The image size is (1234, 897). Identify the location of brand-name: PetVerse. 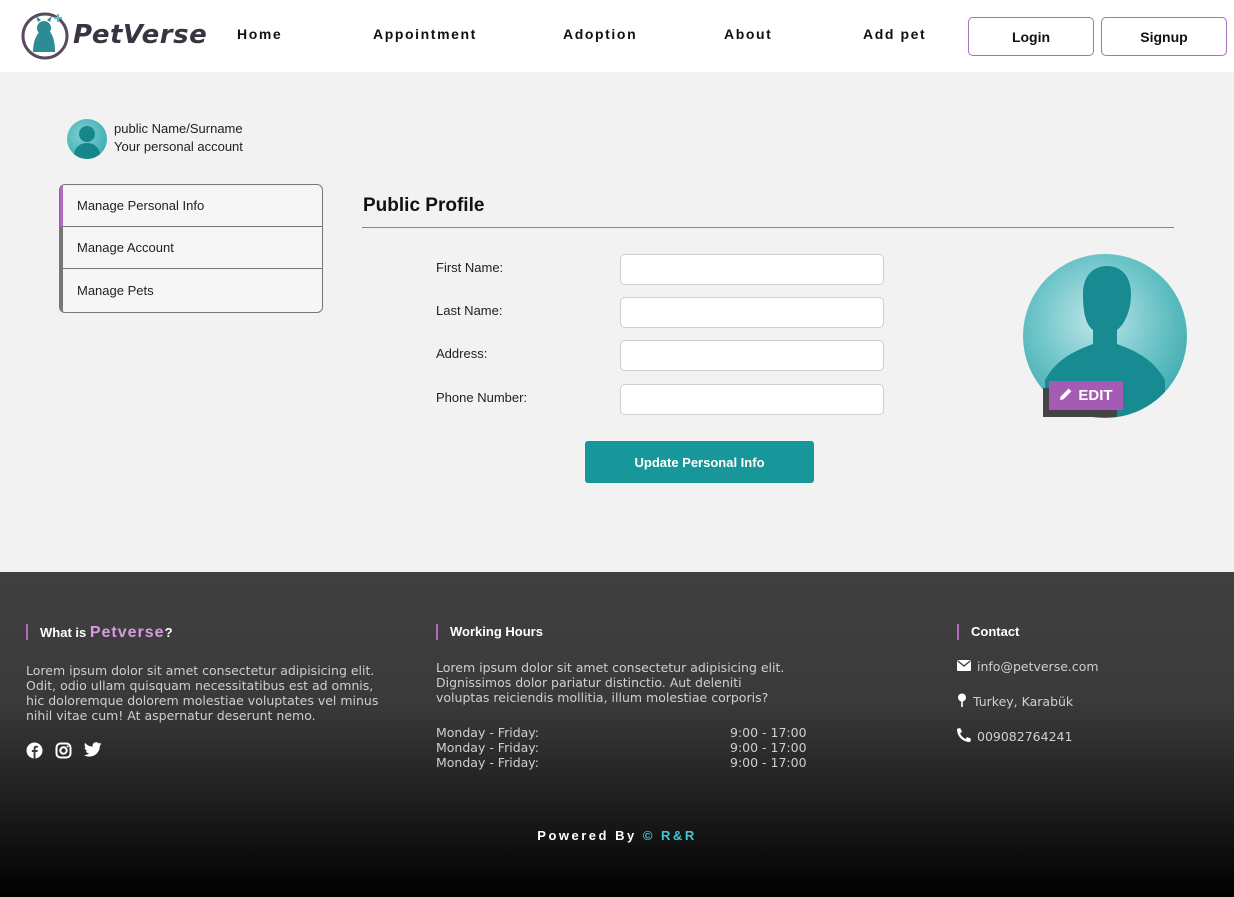
(140, 35).